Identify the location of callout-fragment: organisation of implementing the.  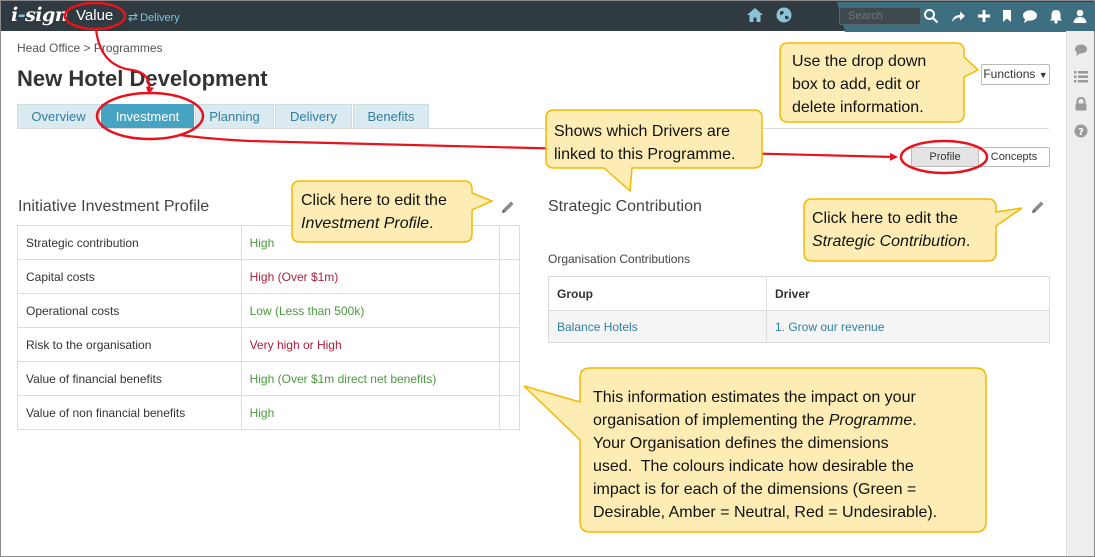
(711, 420).